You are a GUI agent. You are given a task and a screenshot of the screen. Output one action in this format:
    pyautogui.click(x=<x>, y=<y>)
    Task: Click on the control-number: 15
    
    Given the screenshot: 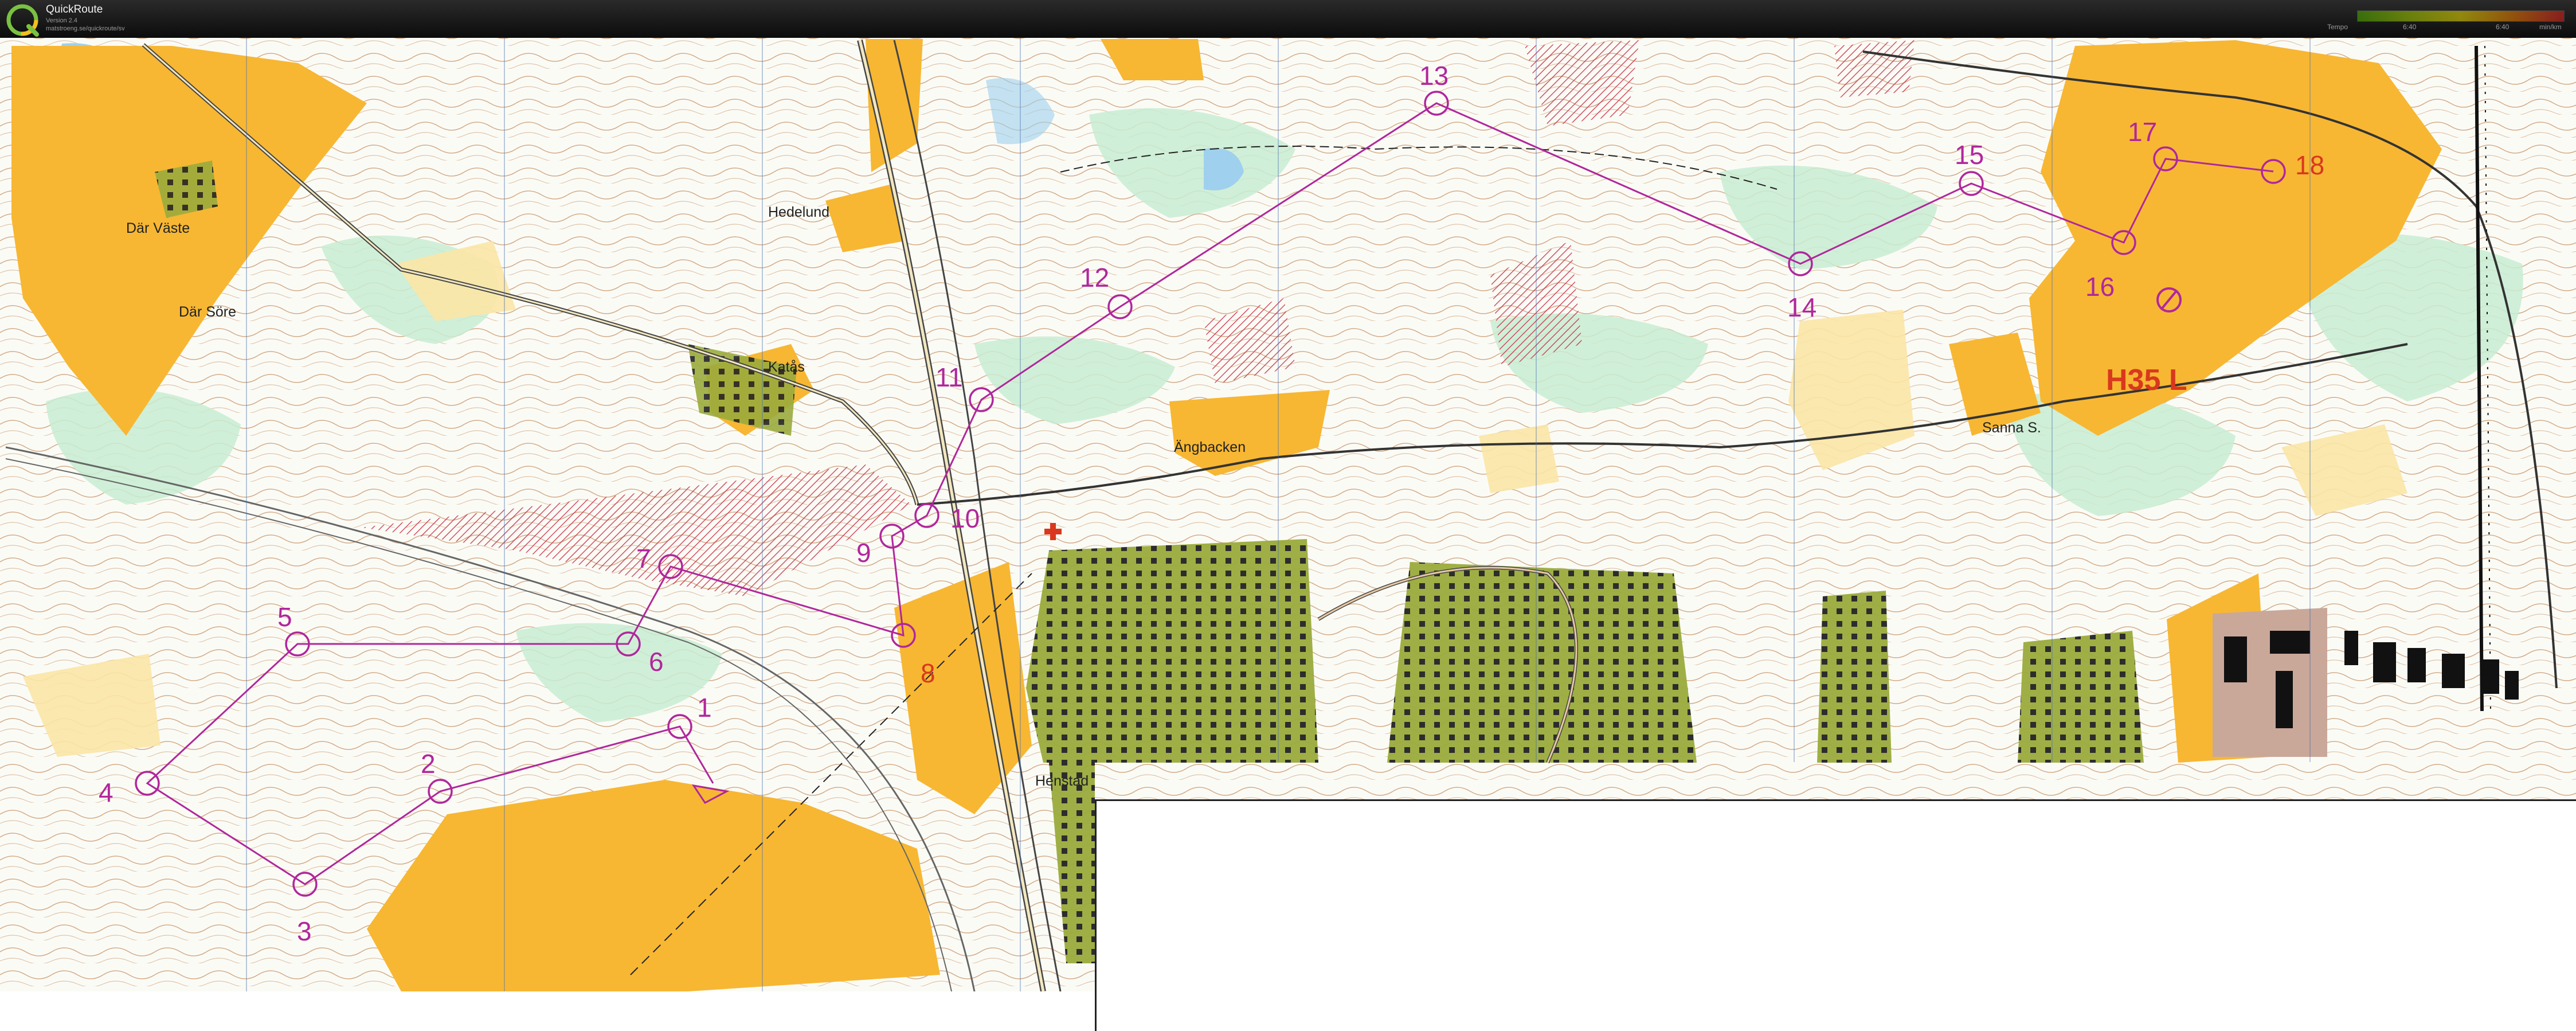 What is the action you would take?
    pyautogui.click(x=1969, y=155)
    